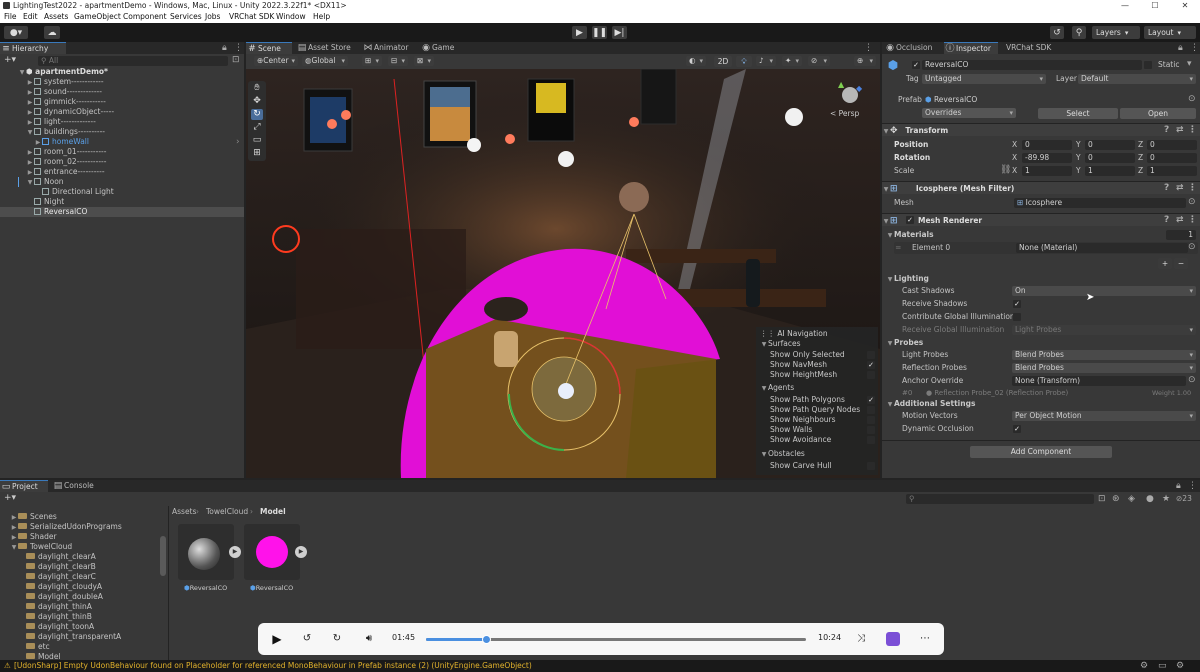 The width and height of the screenshot is (1200, 672). Describe the element at coordinates (61, 577) in the screenshot. I see `folder-item: daylight_clearC` at that location.